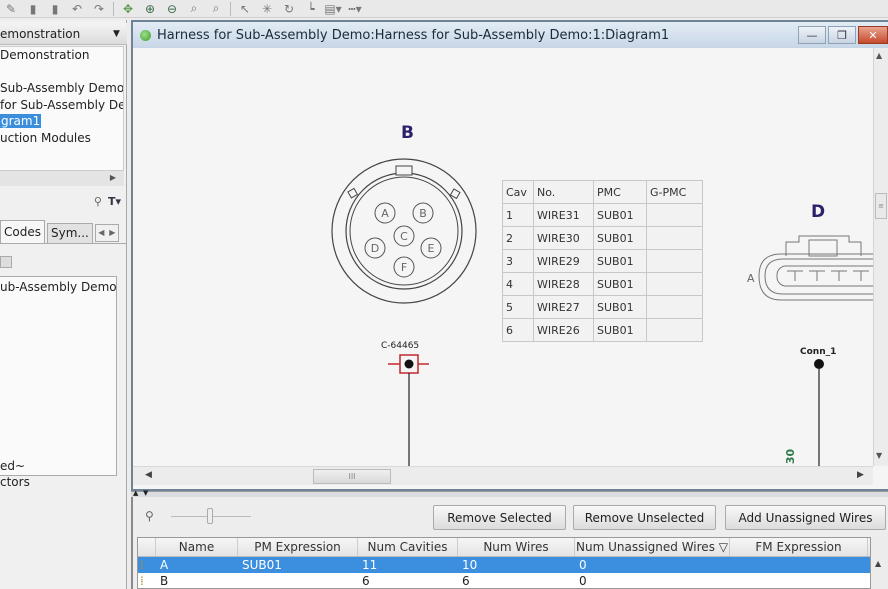 Image resolution: width=888 pixels, height=589 pixels. I want to click on grid-header-pm-expression: PM Expression, so click(298, 547).